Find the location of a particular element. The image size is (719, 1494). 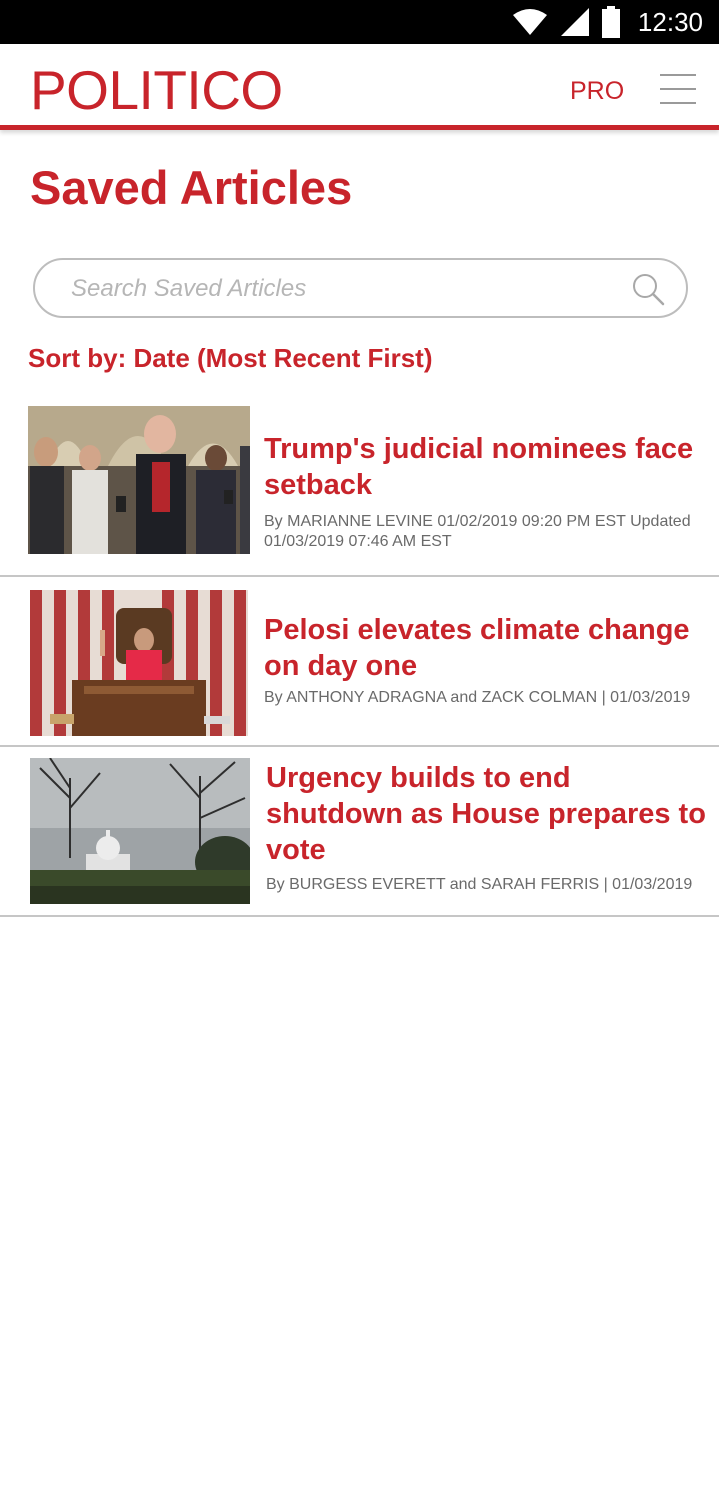

search-box is located at coordinates (360, 288).